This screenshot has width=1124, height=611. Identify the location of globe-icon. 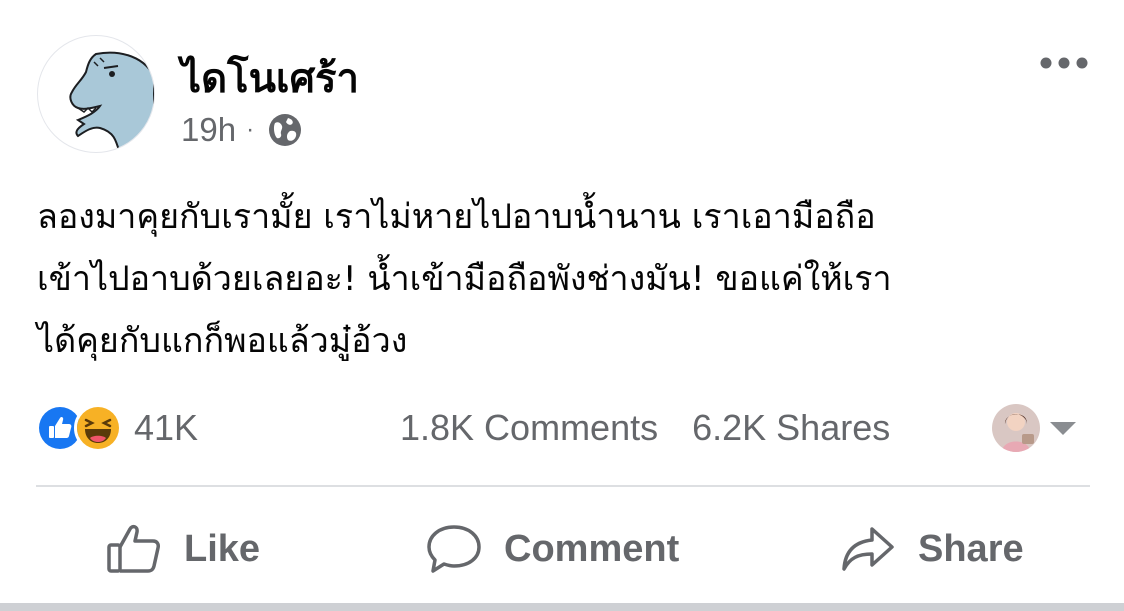
(285, 130).